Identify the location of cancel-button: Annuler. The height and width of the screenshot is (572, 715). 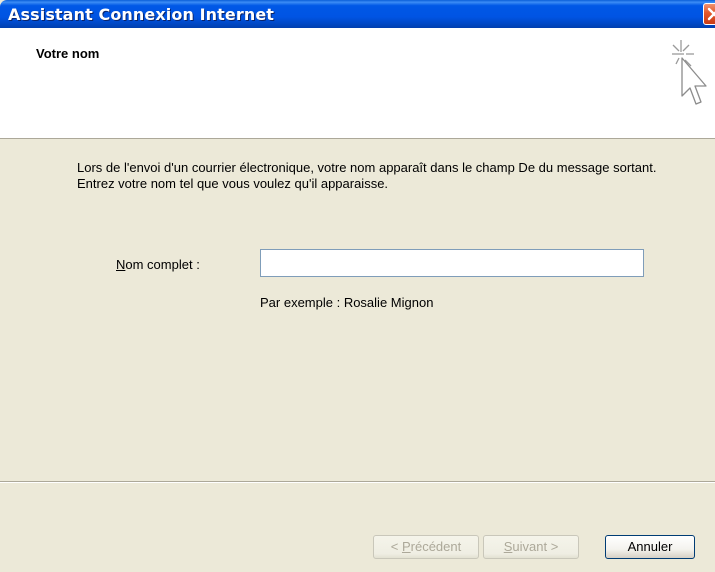
(650, 547).